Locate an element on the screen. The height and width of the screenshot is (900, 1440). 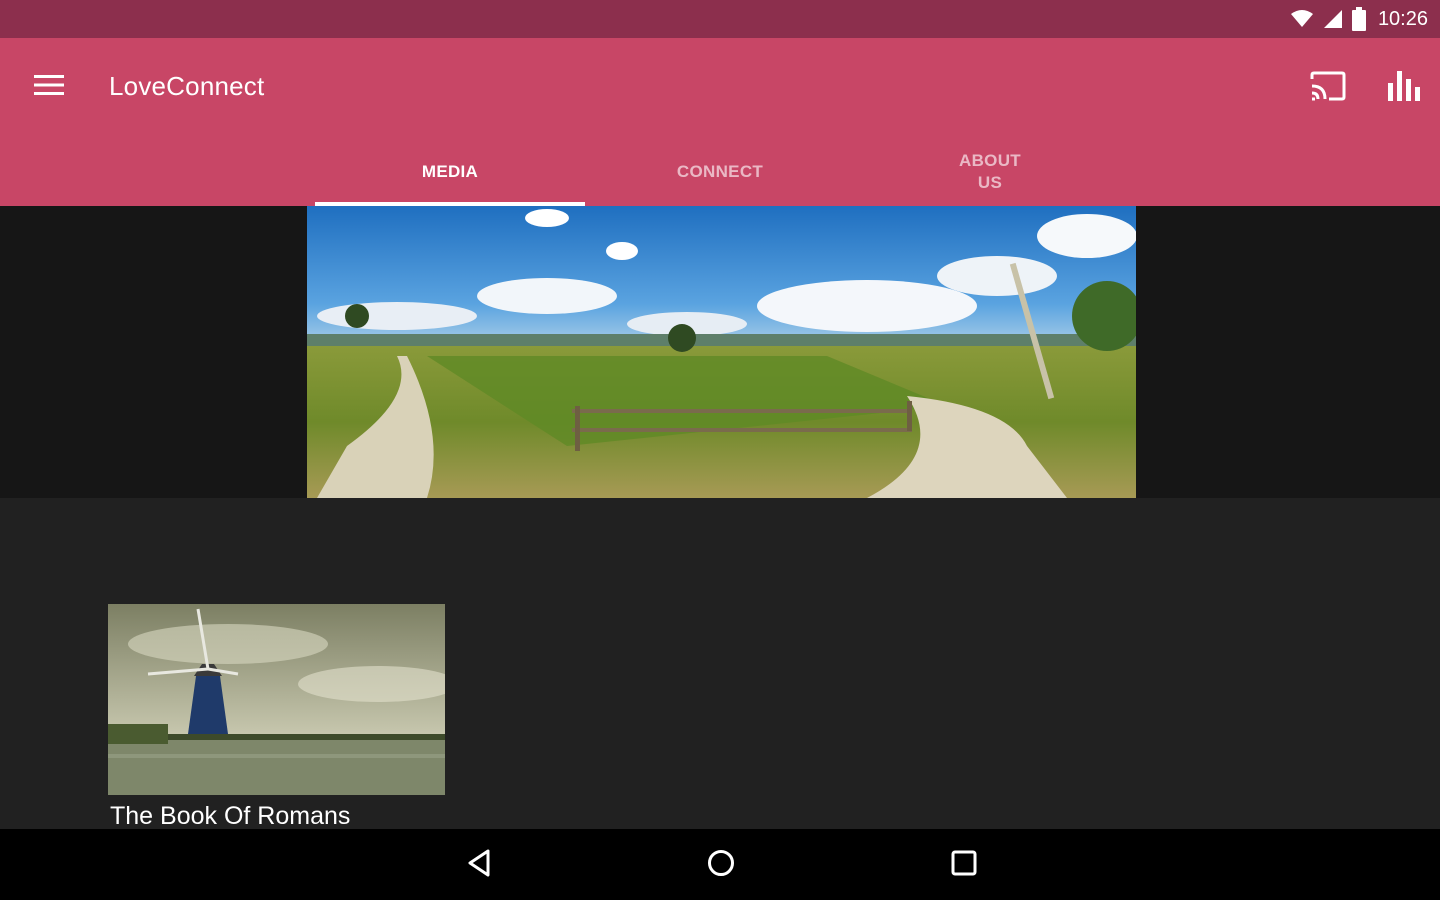
app-title: LoveConnect is located at coordinates (187, 86).